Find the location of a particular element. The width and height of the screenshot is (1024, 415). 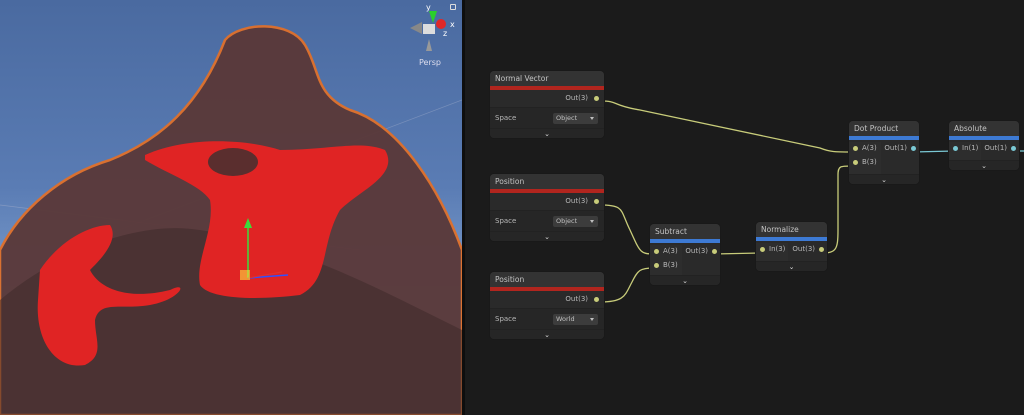

z-axis-label: z is located at coordinates (445, 33).